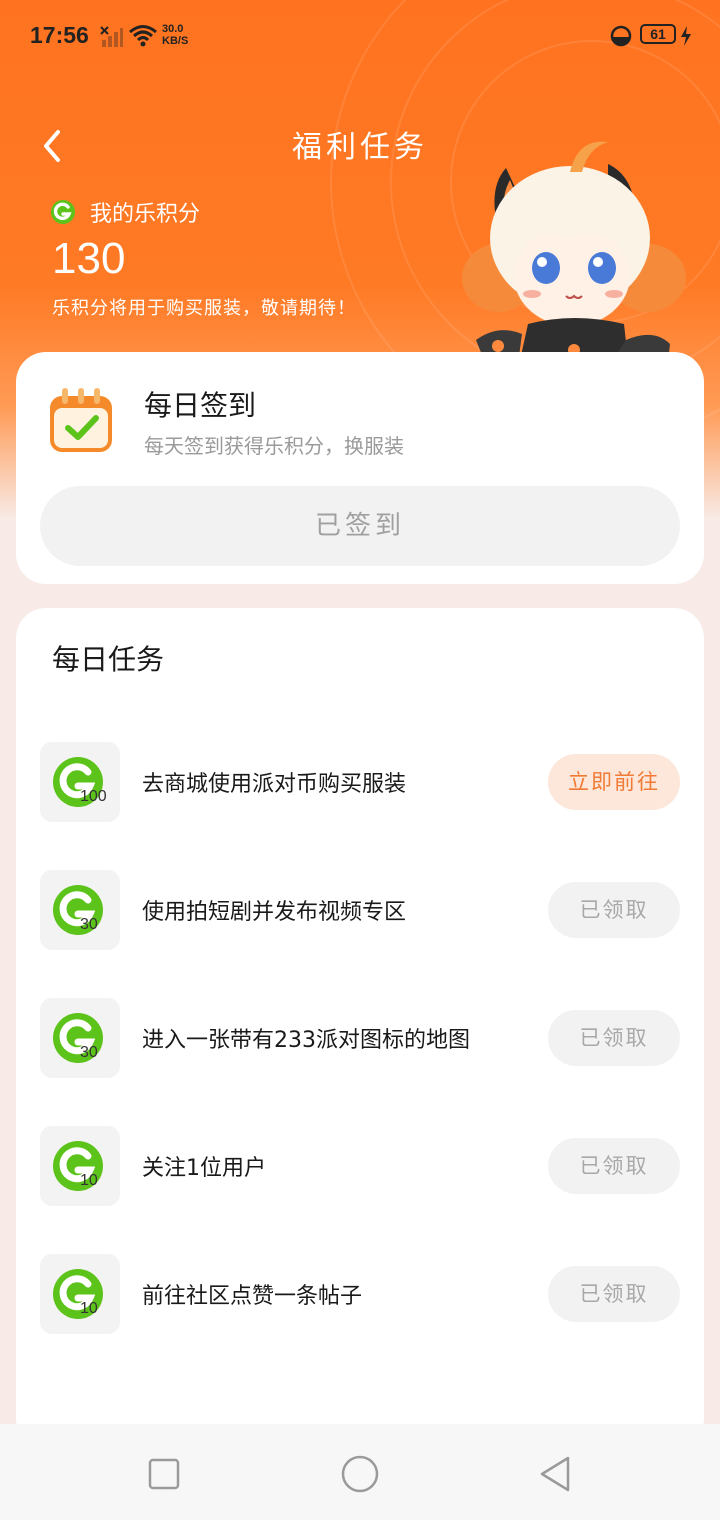 Image resolution: width=720 pixels, height=1520 pixels. Describe the element at coordinates (145, 214) in the screenshot. I see `points-label: 我的乐积分` at that location.